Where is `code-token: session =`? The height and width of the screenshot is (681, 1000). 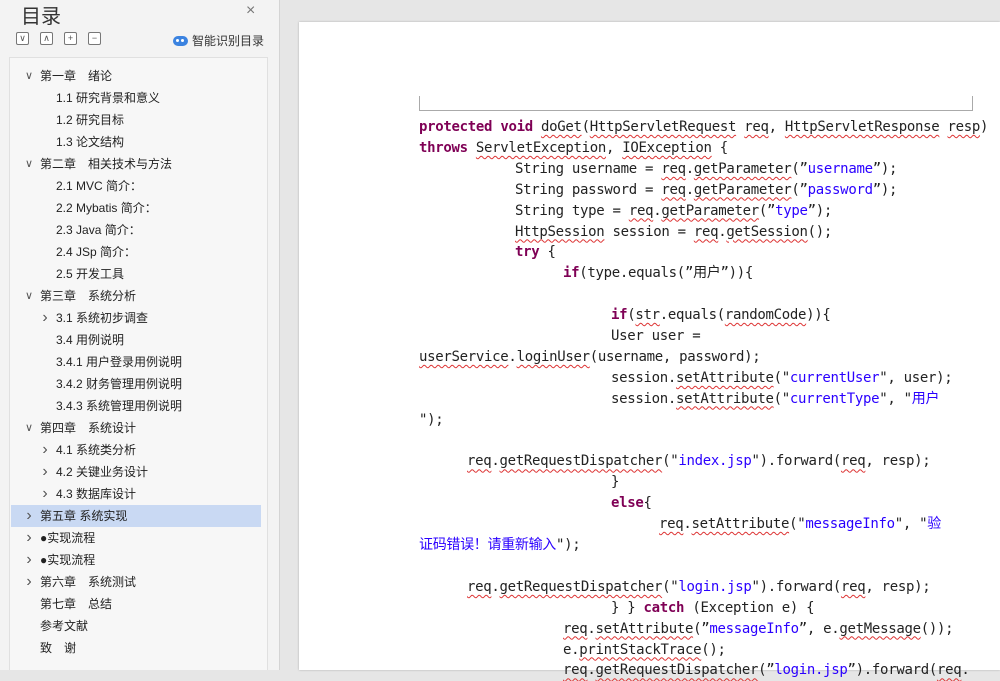
code-token: session = is located at coordinates (649, 231).